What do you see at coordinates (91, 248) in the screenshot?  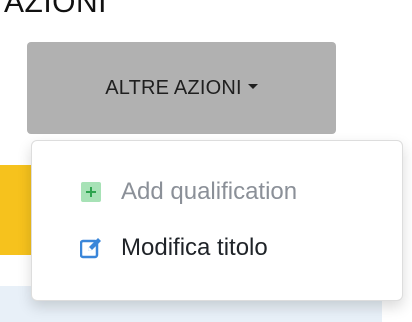 I see `pencil-square-icon` at bounding box center [91, 248].